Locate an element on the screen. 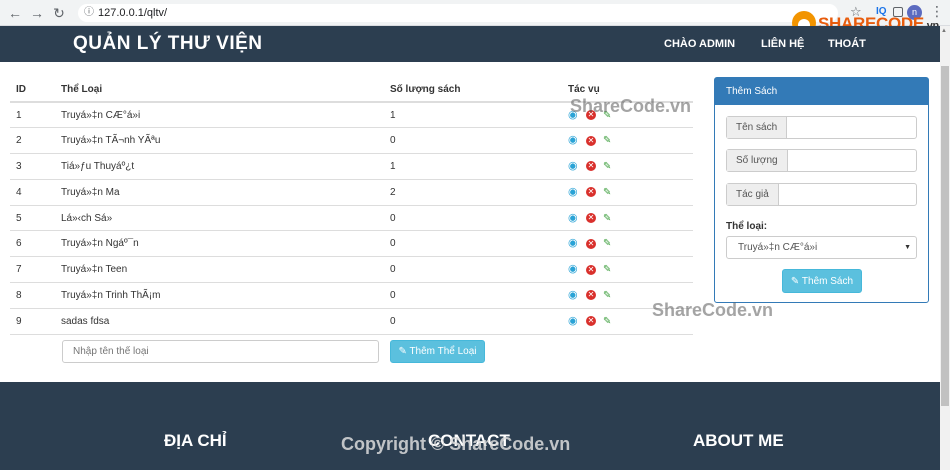 This screenshot has height=470, width=950. back-icon: ← is located at coordinates (15, 13).